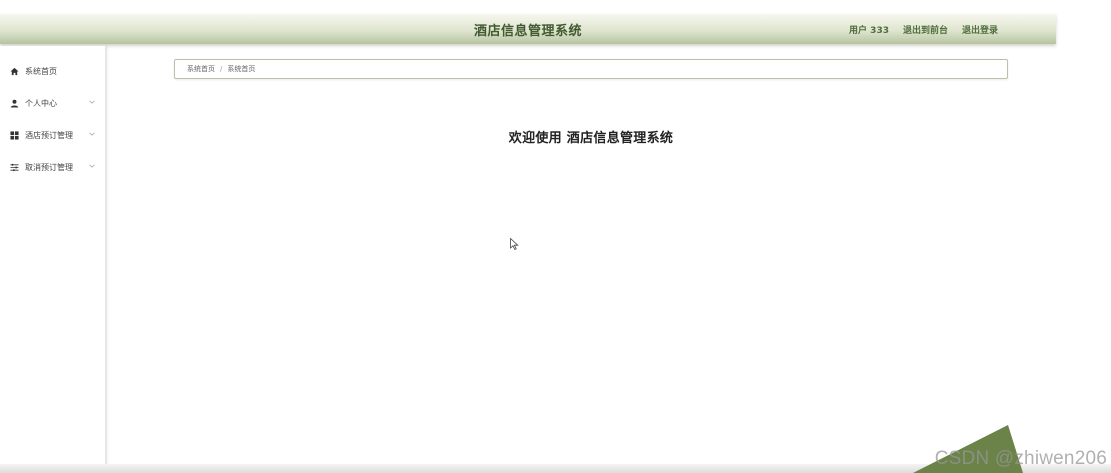  I want to click on sidebar: 系统首页 个人中心 酒店预订管理 取消预订管理, so click(53, 259).